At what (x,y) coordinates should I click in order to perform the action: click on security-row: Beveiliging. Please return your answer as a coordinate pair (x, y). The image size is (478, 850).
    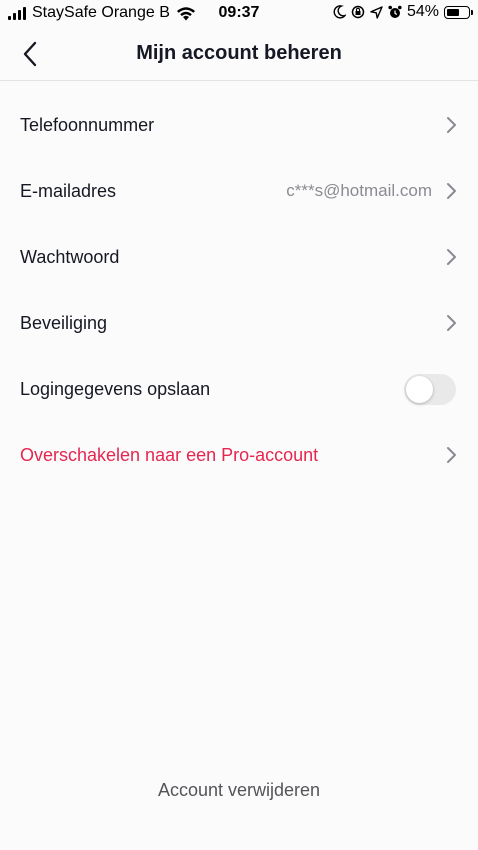
    Looking at the image, I should click on (239, 323).